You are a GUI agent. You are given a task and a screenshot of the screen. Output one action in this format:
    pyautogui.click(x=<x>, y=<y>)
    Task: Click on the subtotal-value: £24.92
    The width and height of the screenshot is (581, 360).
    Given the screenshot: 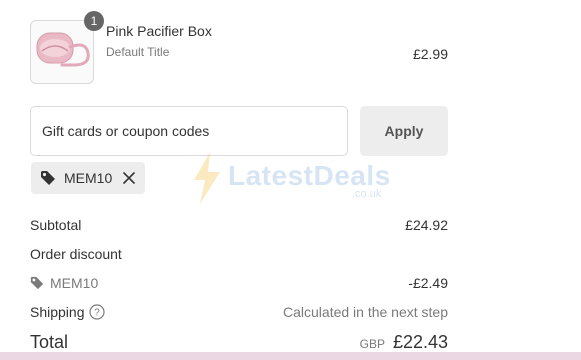 What is the action you would take?
    pyautogui.click(x=426, y=225)
    